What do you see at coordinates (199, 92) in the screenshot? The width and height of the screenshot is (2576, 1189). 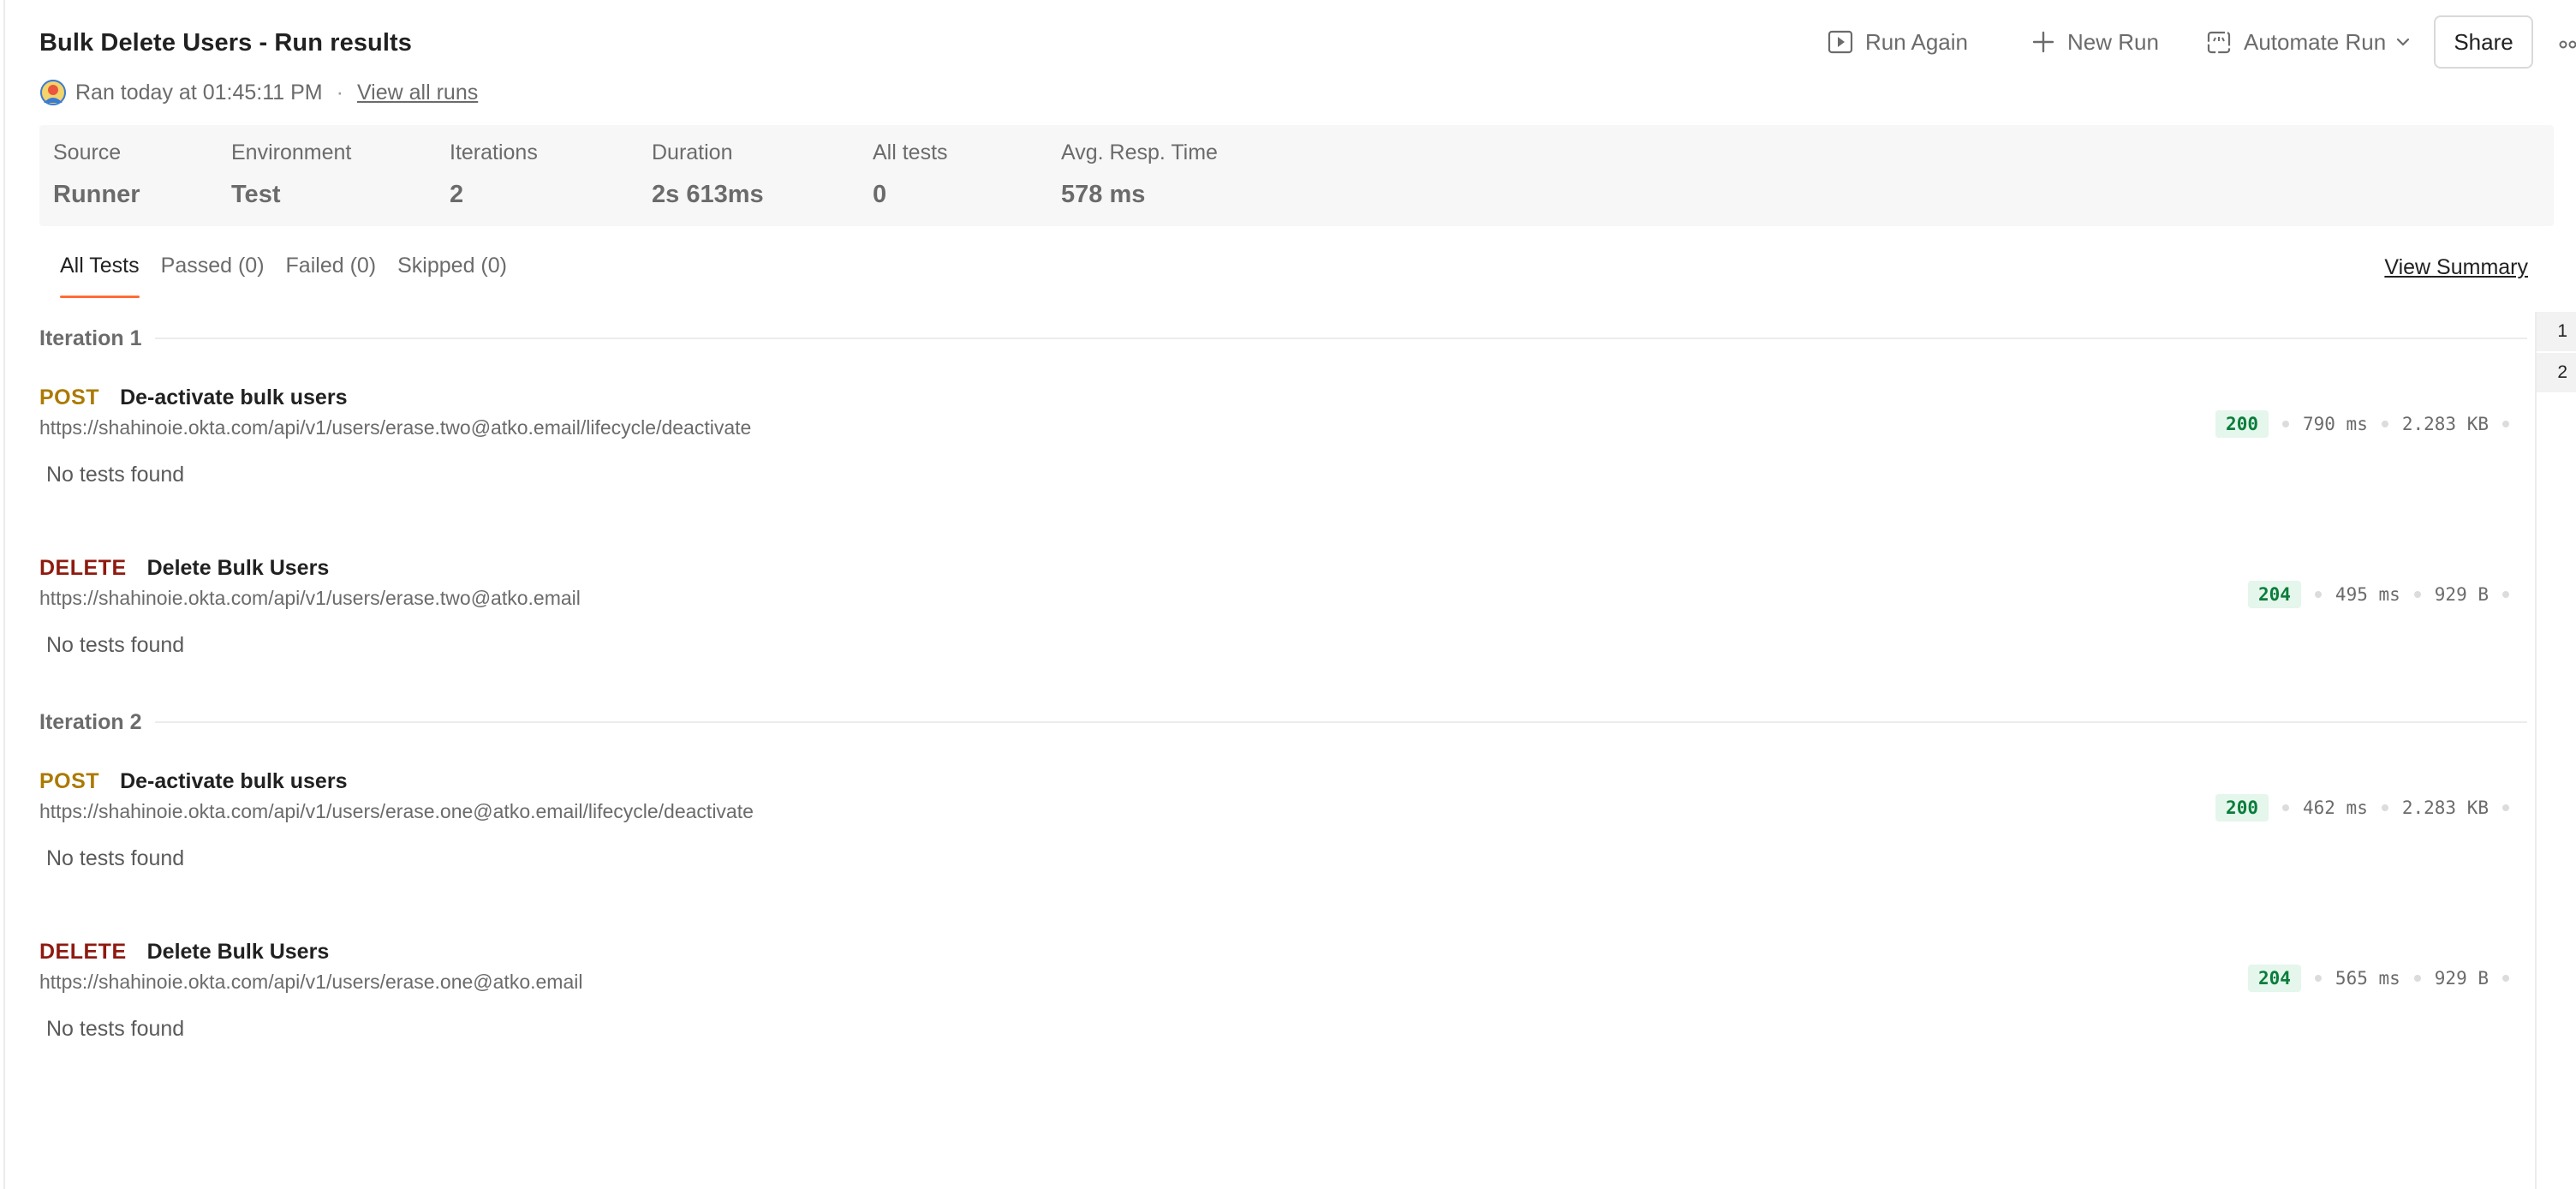 I see `ran-timestamp: Ran today at 01:45:11 PM` at bounding box center [199, 92].